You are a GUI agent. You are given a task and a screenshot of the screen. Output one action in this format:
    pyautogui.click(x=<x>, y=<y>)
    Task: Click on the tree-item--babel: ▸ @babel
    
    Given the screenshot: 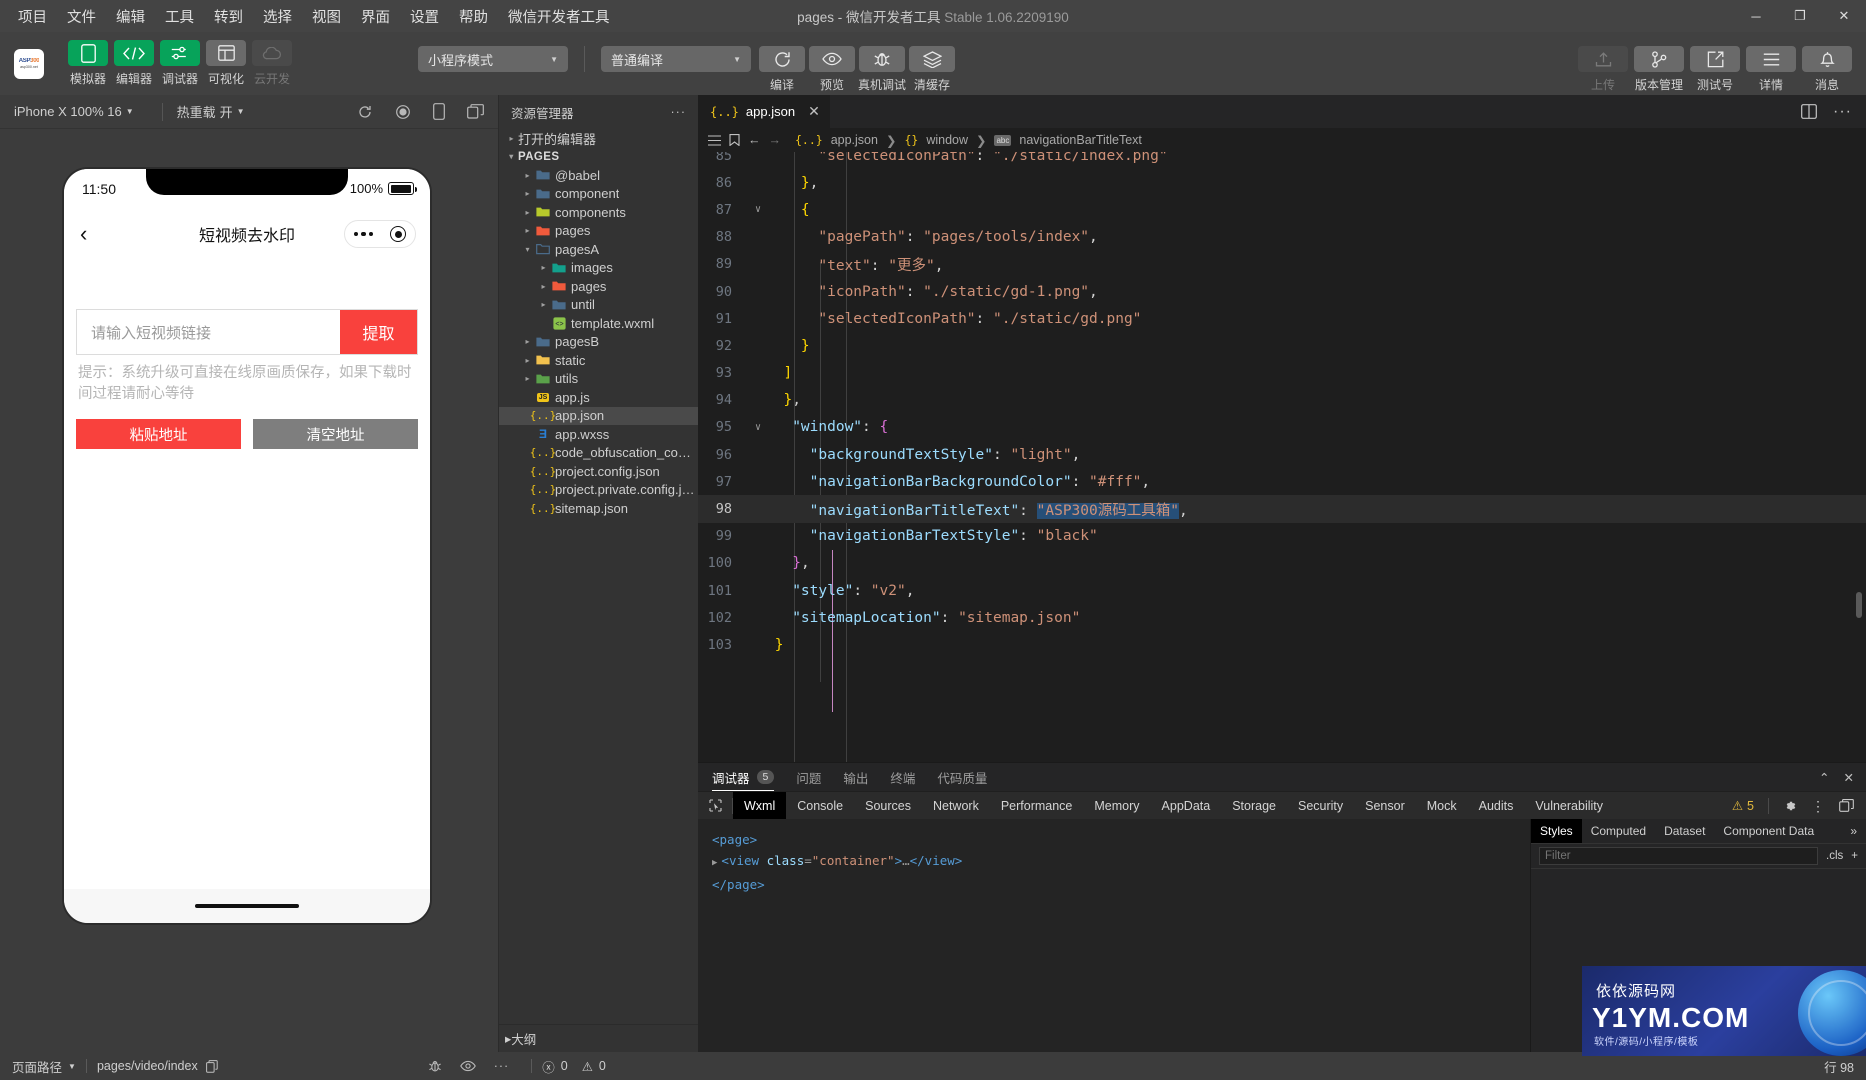 What is the action you would take?
    pyautogui.click(x=598, y=175)
    